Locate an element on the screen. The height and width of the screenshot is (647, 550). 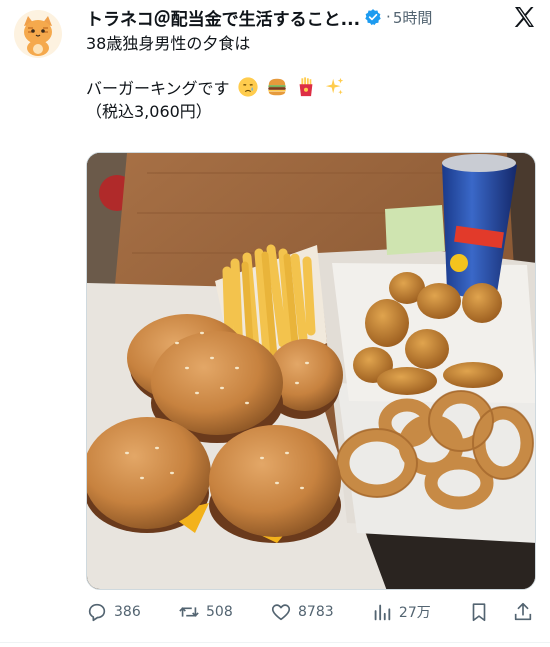
cat-avatar-icon is located at coordinates (38, 34).